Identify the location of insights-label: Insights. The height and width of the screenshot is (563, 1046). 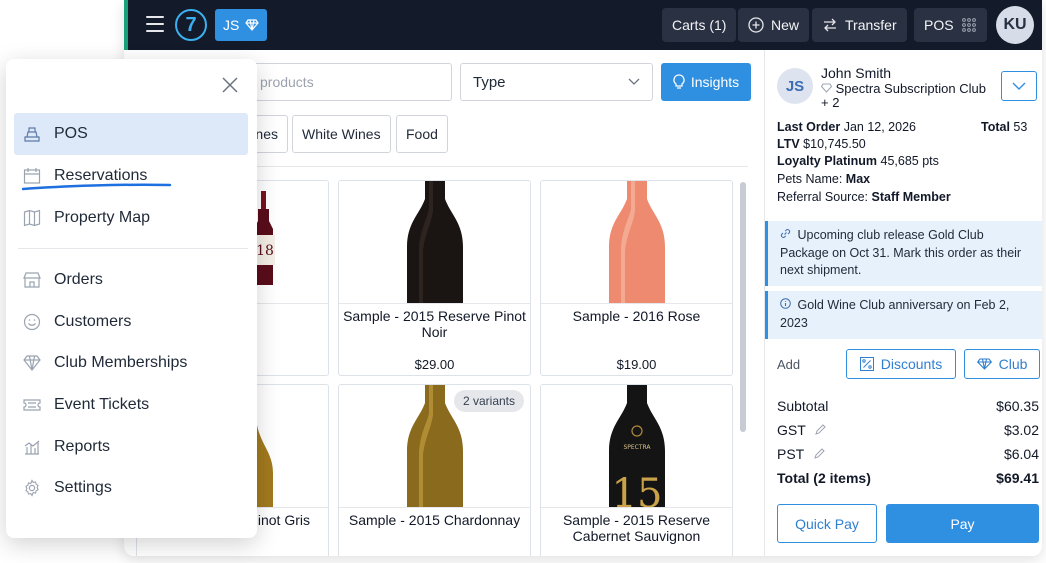
(715, 82).